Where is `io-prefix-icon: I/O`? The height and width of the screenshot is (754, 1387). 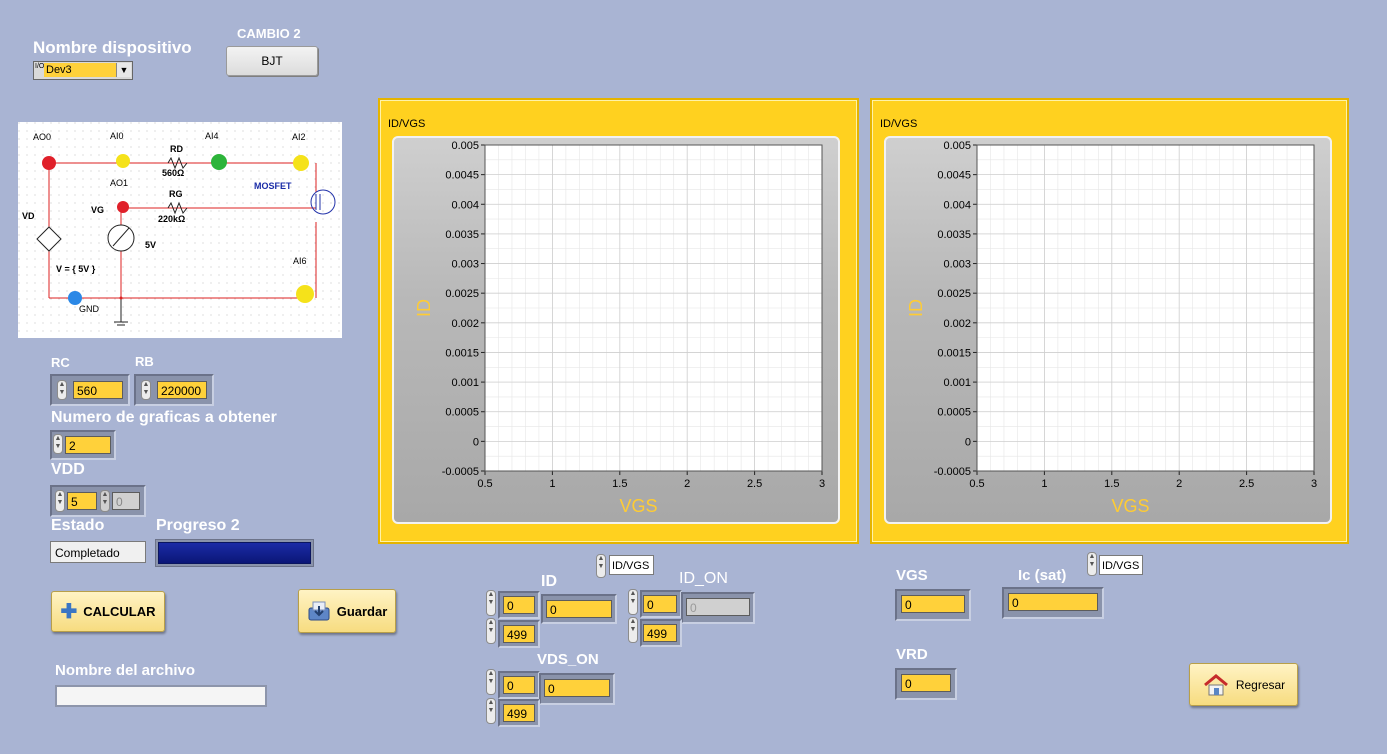
io-prefix-icon: I/O is located at coordinates (40, 66).